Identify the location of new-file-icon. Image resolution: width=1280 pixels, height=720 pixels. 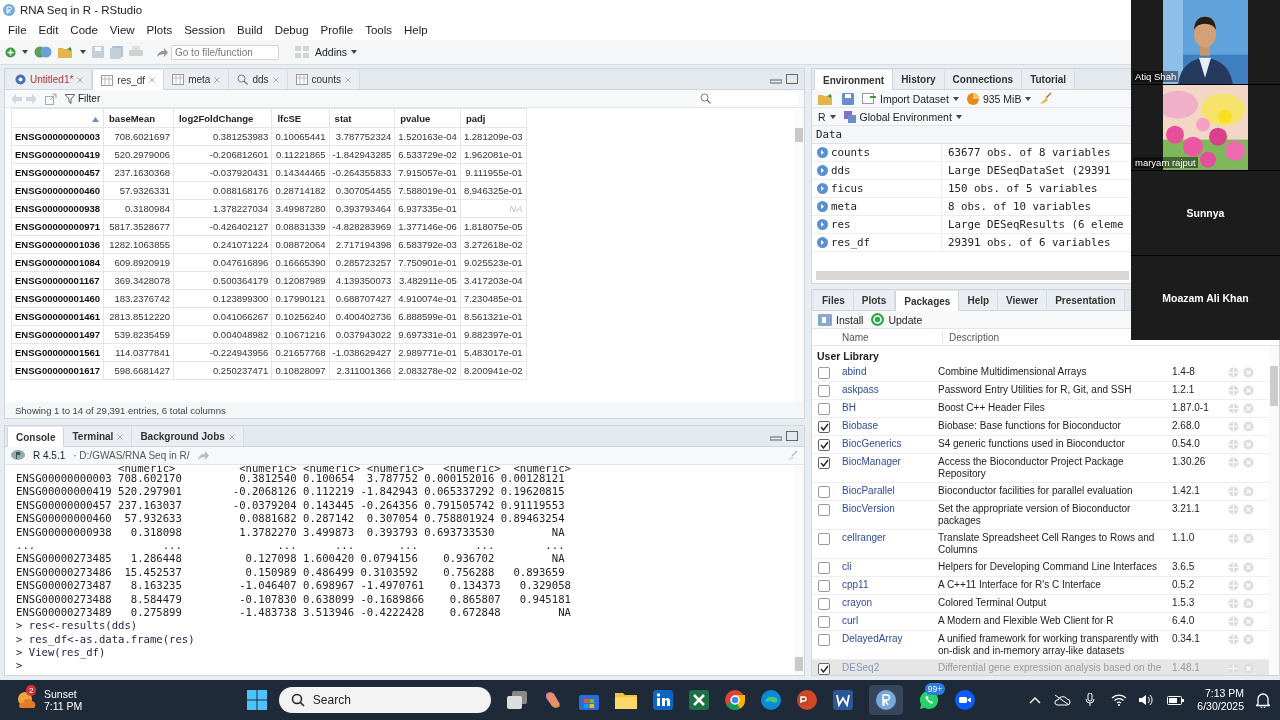
(10, 52).